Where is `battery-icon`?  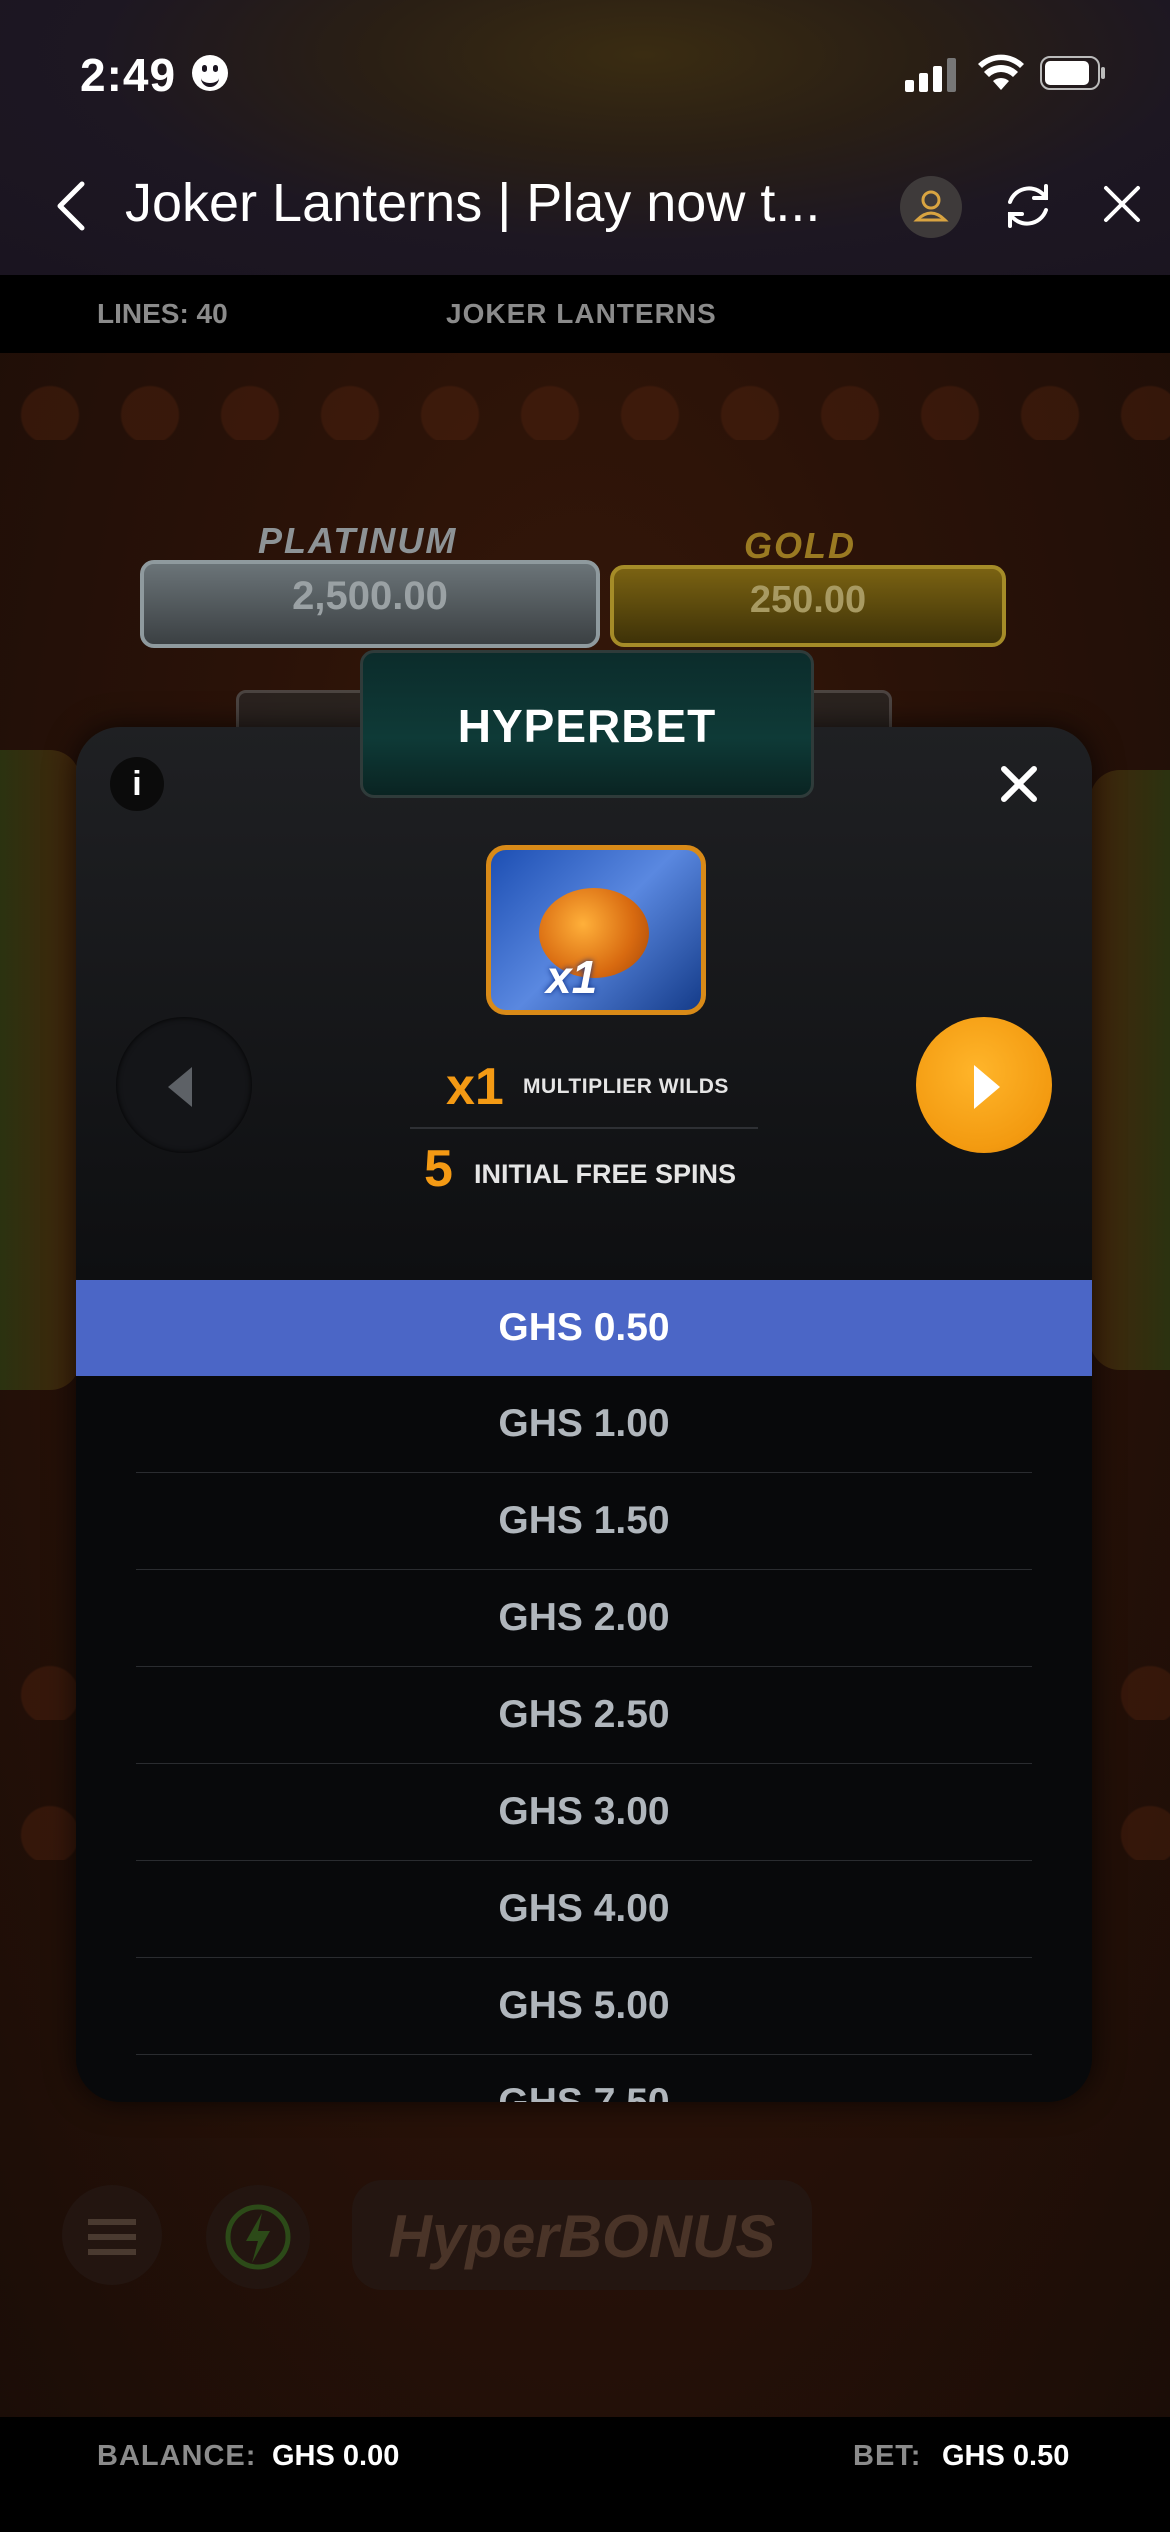
battery-icon is located at coordinates (1072, 73).